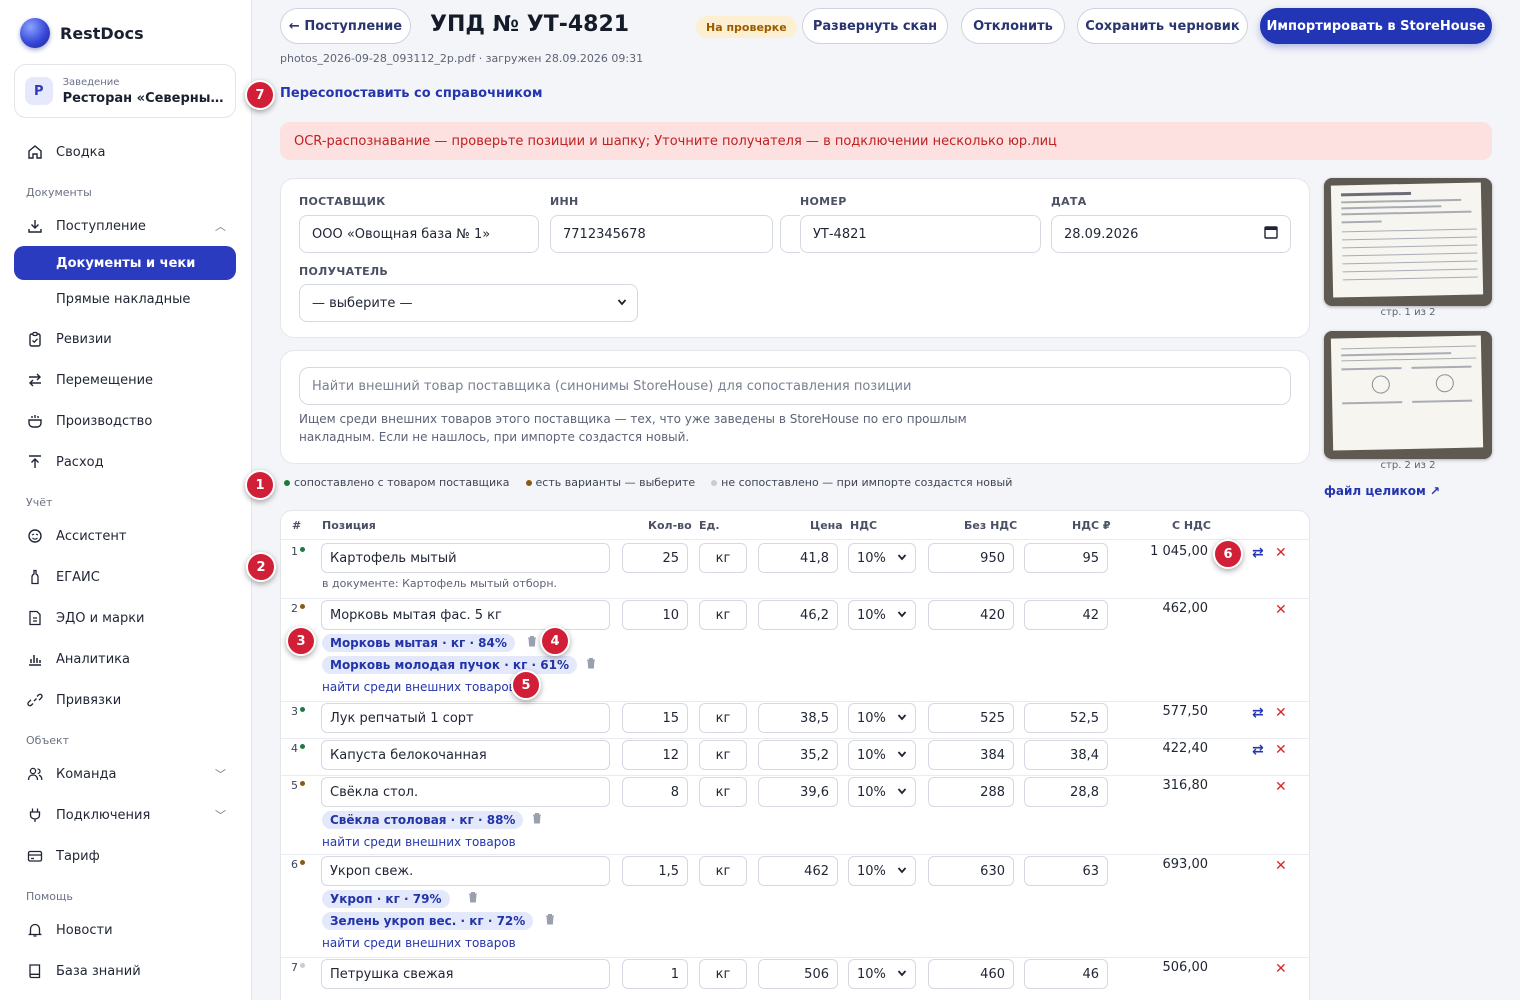  I want to click on vat-rub-input: 28,8, so click(1066, 792).